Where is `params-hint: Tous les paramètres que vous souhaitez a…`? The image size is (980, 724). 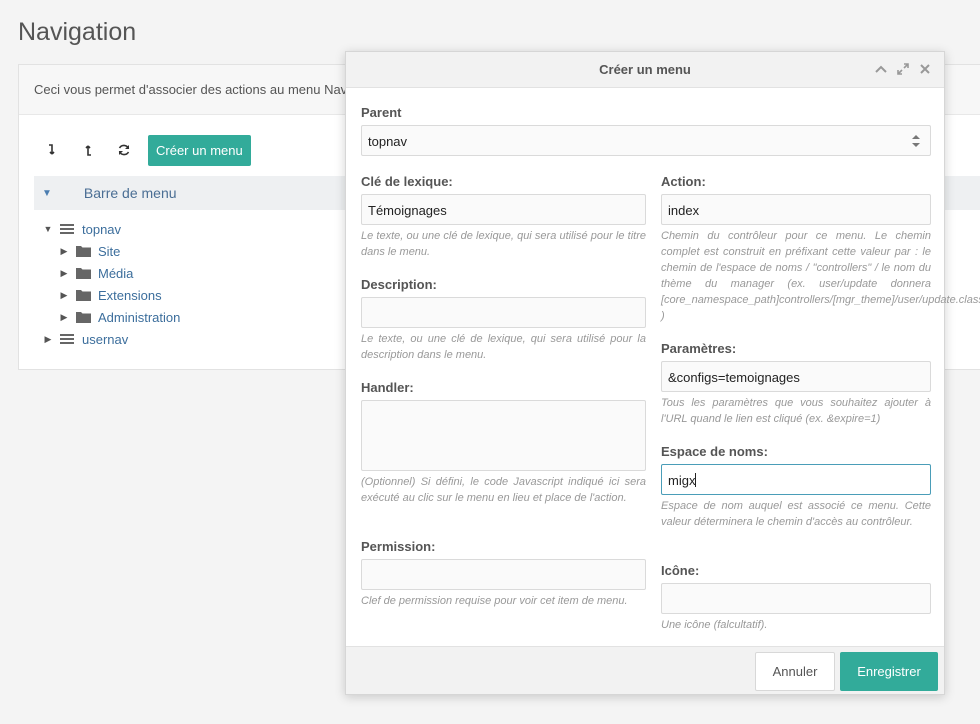 params-hint: Tous les paramètres que vous souhaitez a… is located at coordinates (796, 411).